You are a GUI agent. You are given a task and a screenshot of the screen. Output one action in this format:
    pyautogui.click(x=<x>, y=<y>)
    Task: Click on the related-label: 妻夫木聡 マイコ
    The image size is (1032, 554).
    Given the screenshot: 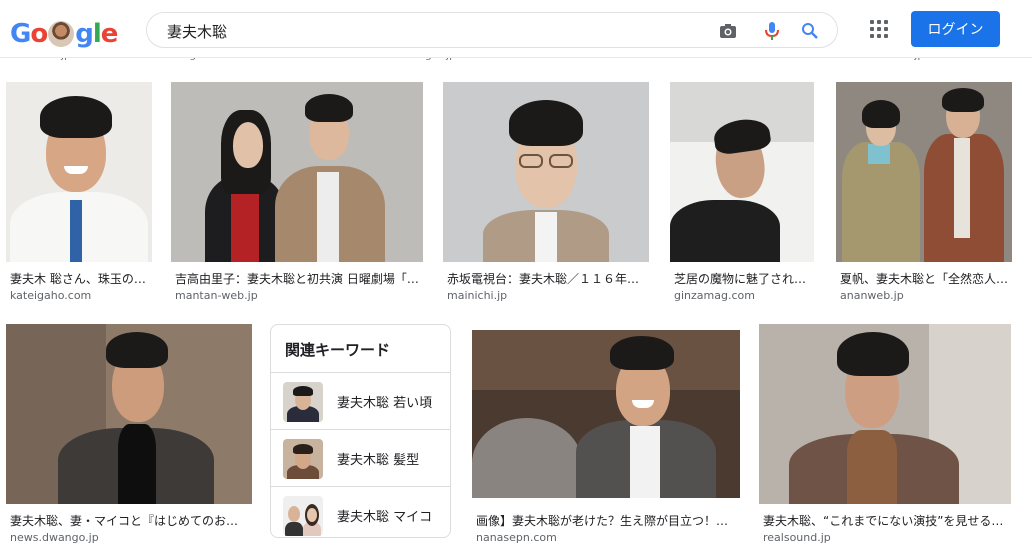 What is the action you would take?
    pyautogui.click(x=385, y=517)
    